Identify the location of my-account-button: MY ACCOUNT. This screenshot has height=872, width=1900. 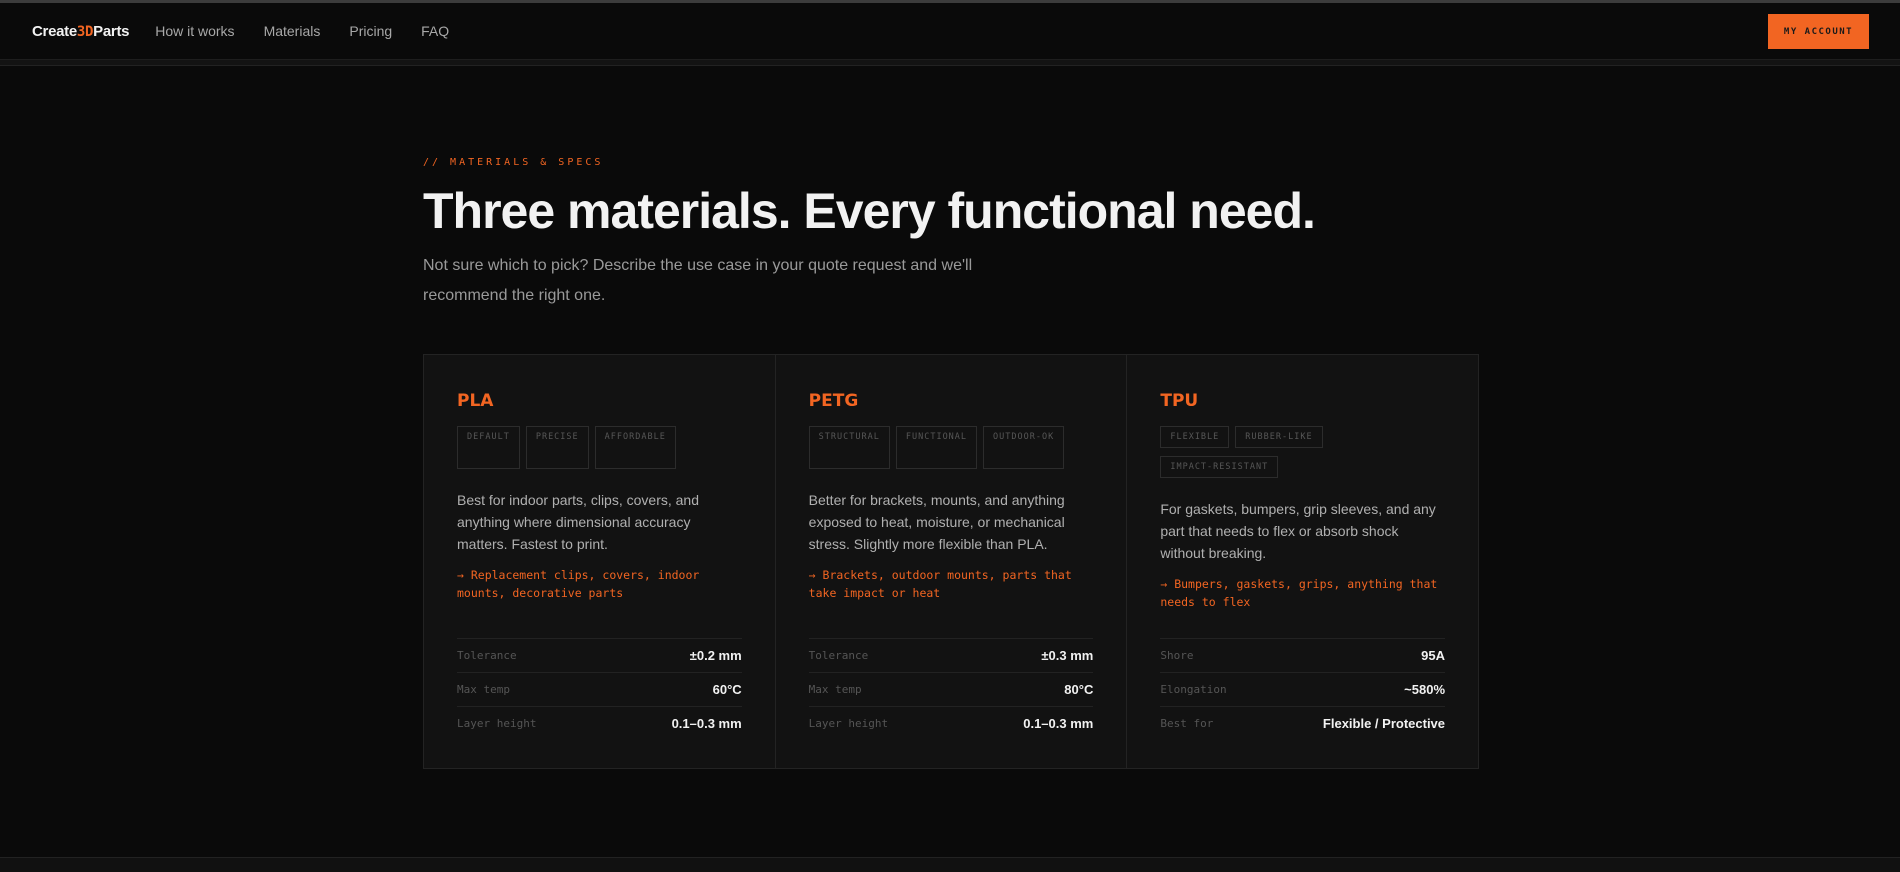
(1818, 31).